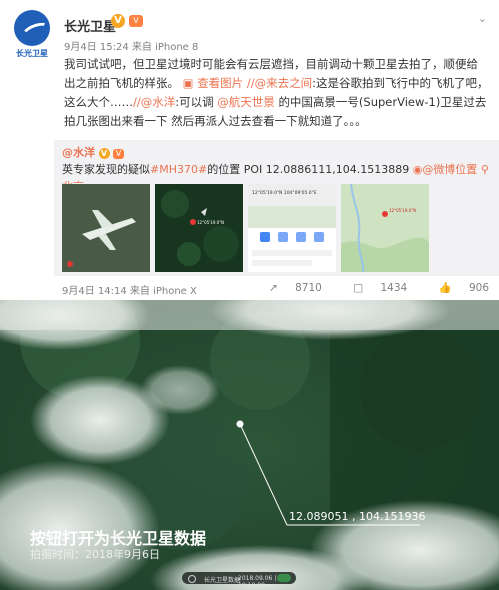 The image size is (499, 590). I want to click on comment-count: 1434, so click(394, 288).